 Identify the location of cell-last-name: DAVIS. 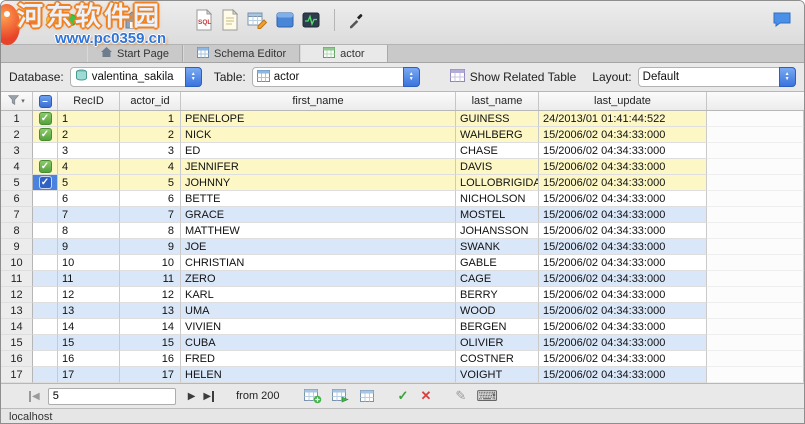
(497, 167).